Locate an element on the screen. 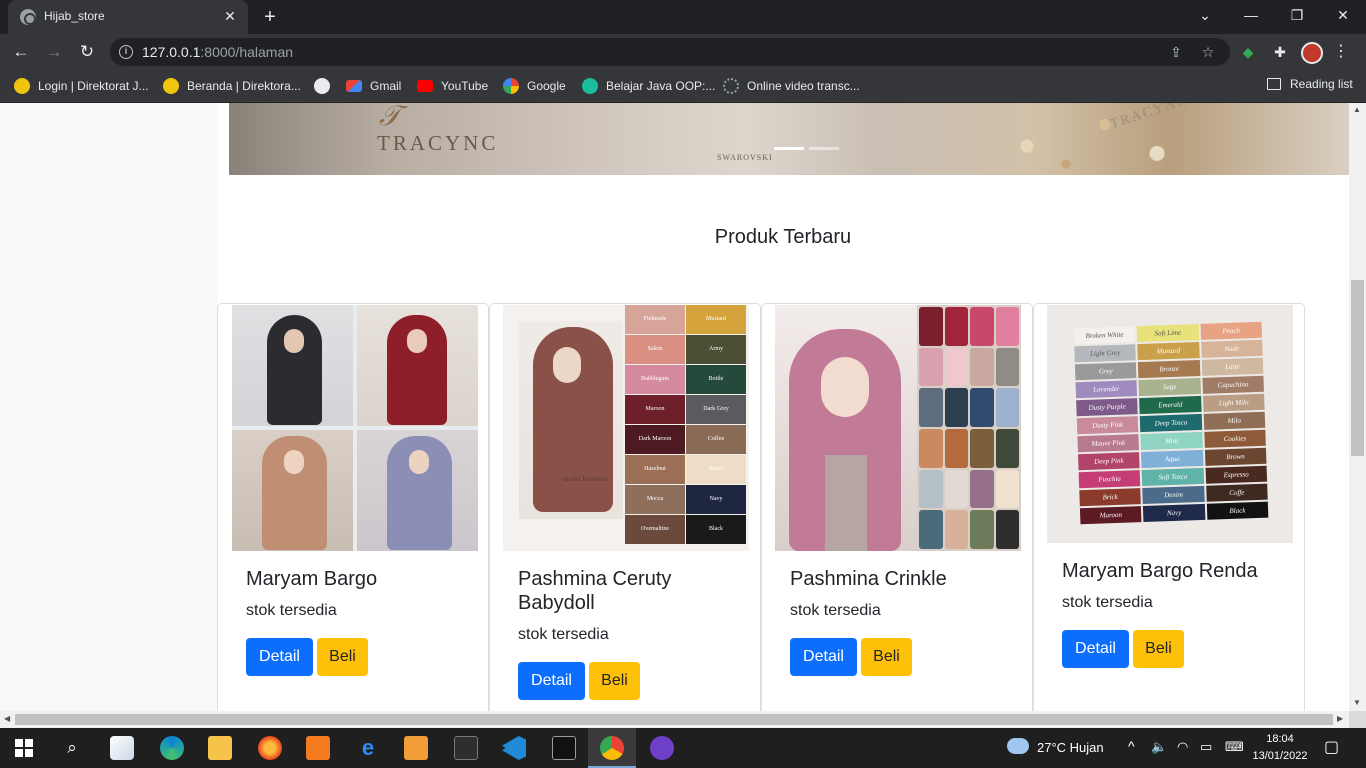 The width and height of the screenshot is (1366, 768). vertical-scrollbar: ▲ ▼ is located at coordinates (1357, 407).